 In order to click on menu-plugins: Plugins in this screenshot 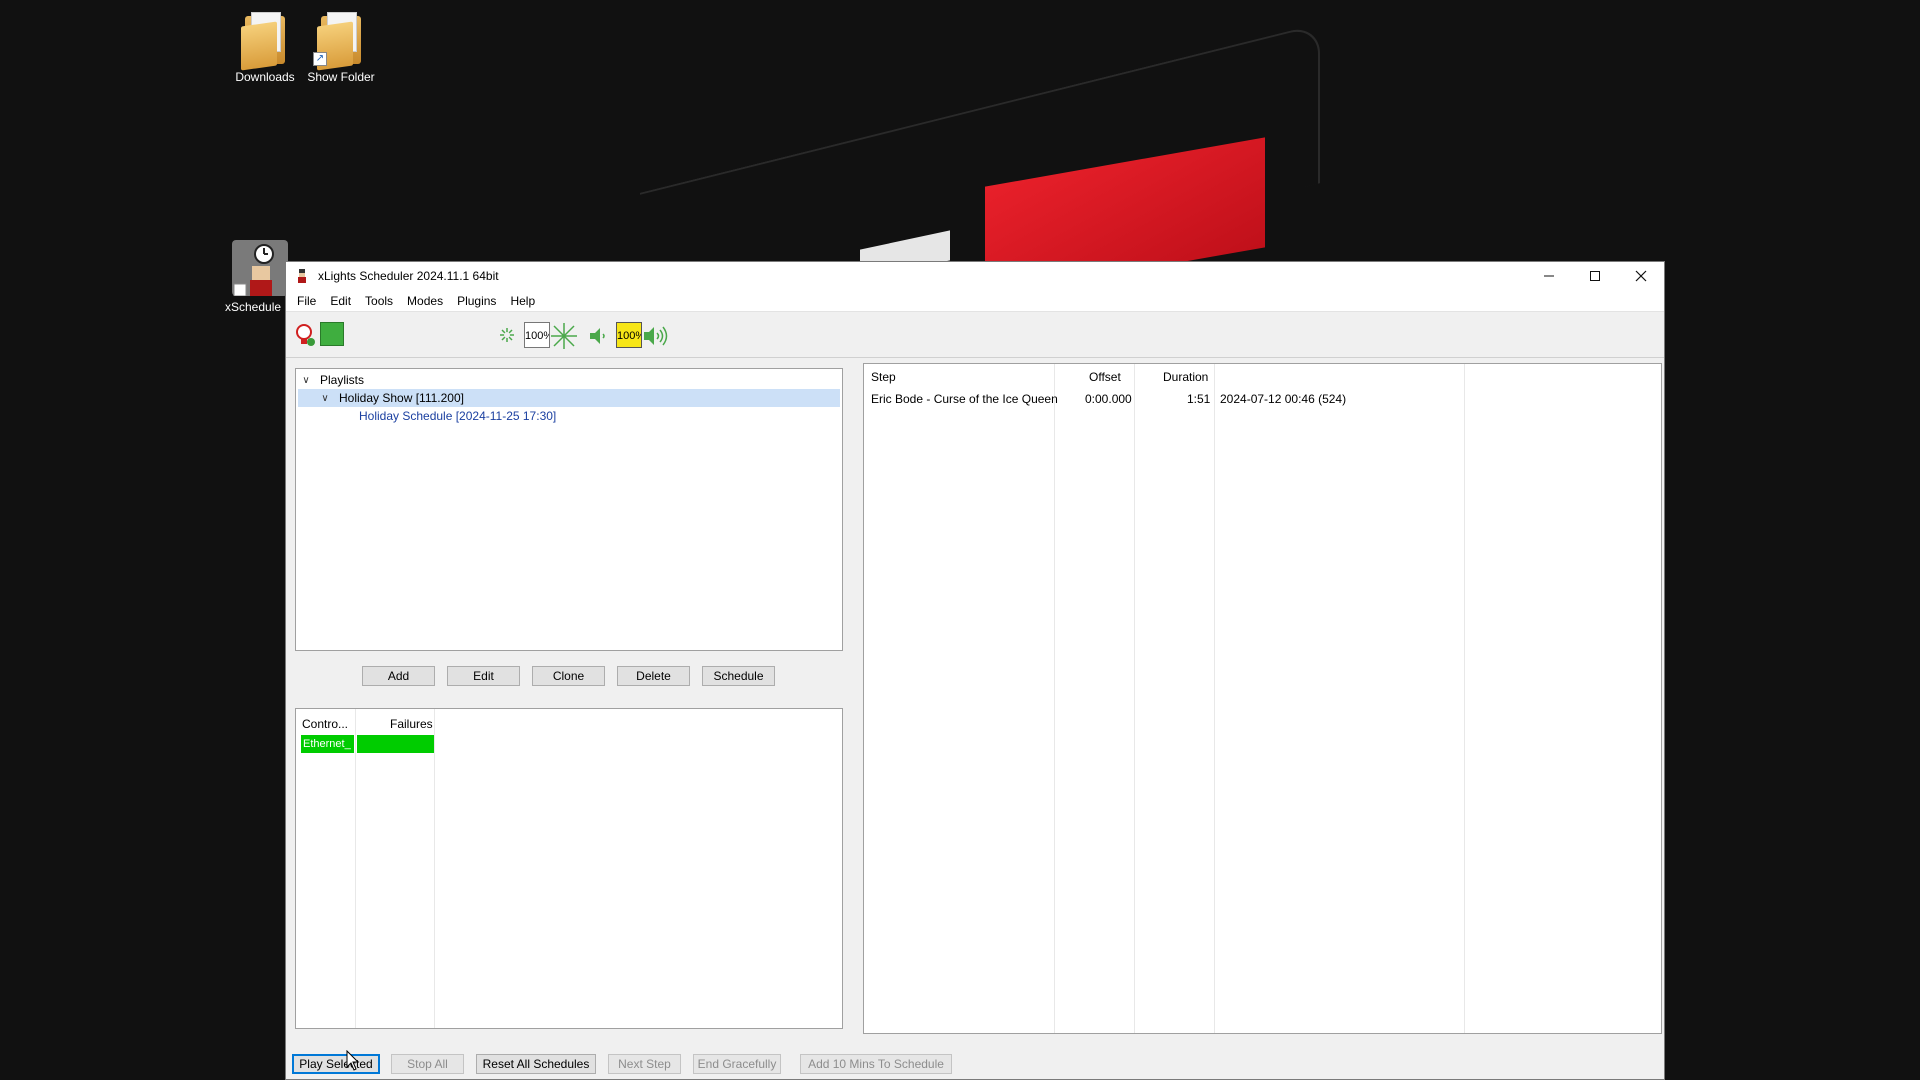, I will do `click(476, 301)`.